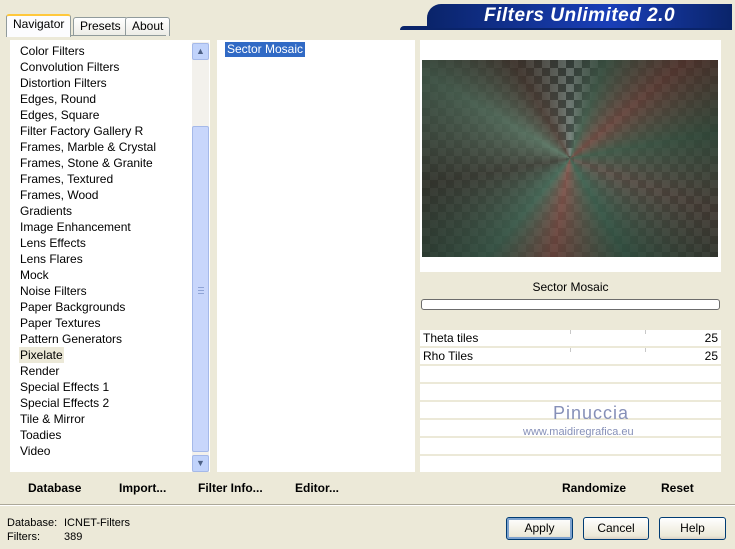 This screenshot has height=549, width=735. I want to click on watermark-url: www.maidiregrafica.eu, so click(578, 432).